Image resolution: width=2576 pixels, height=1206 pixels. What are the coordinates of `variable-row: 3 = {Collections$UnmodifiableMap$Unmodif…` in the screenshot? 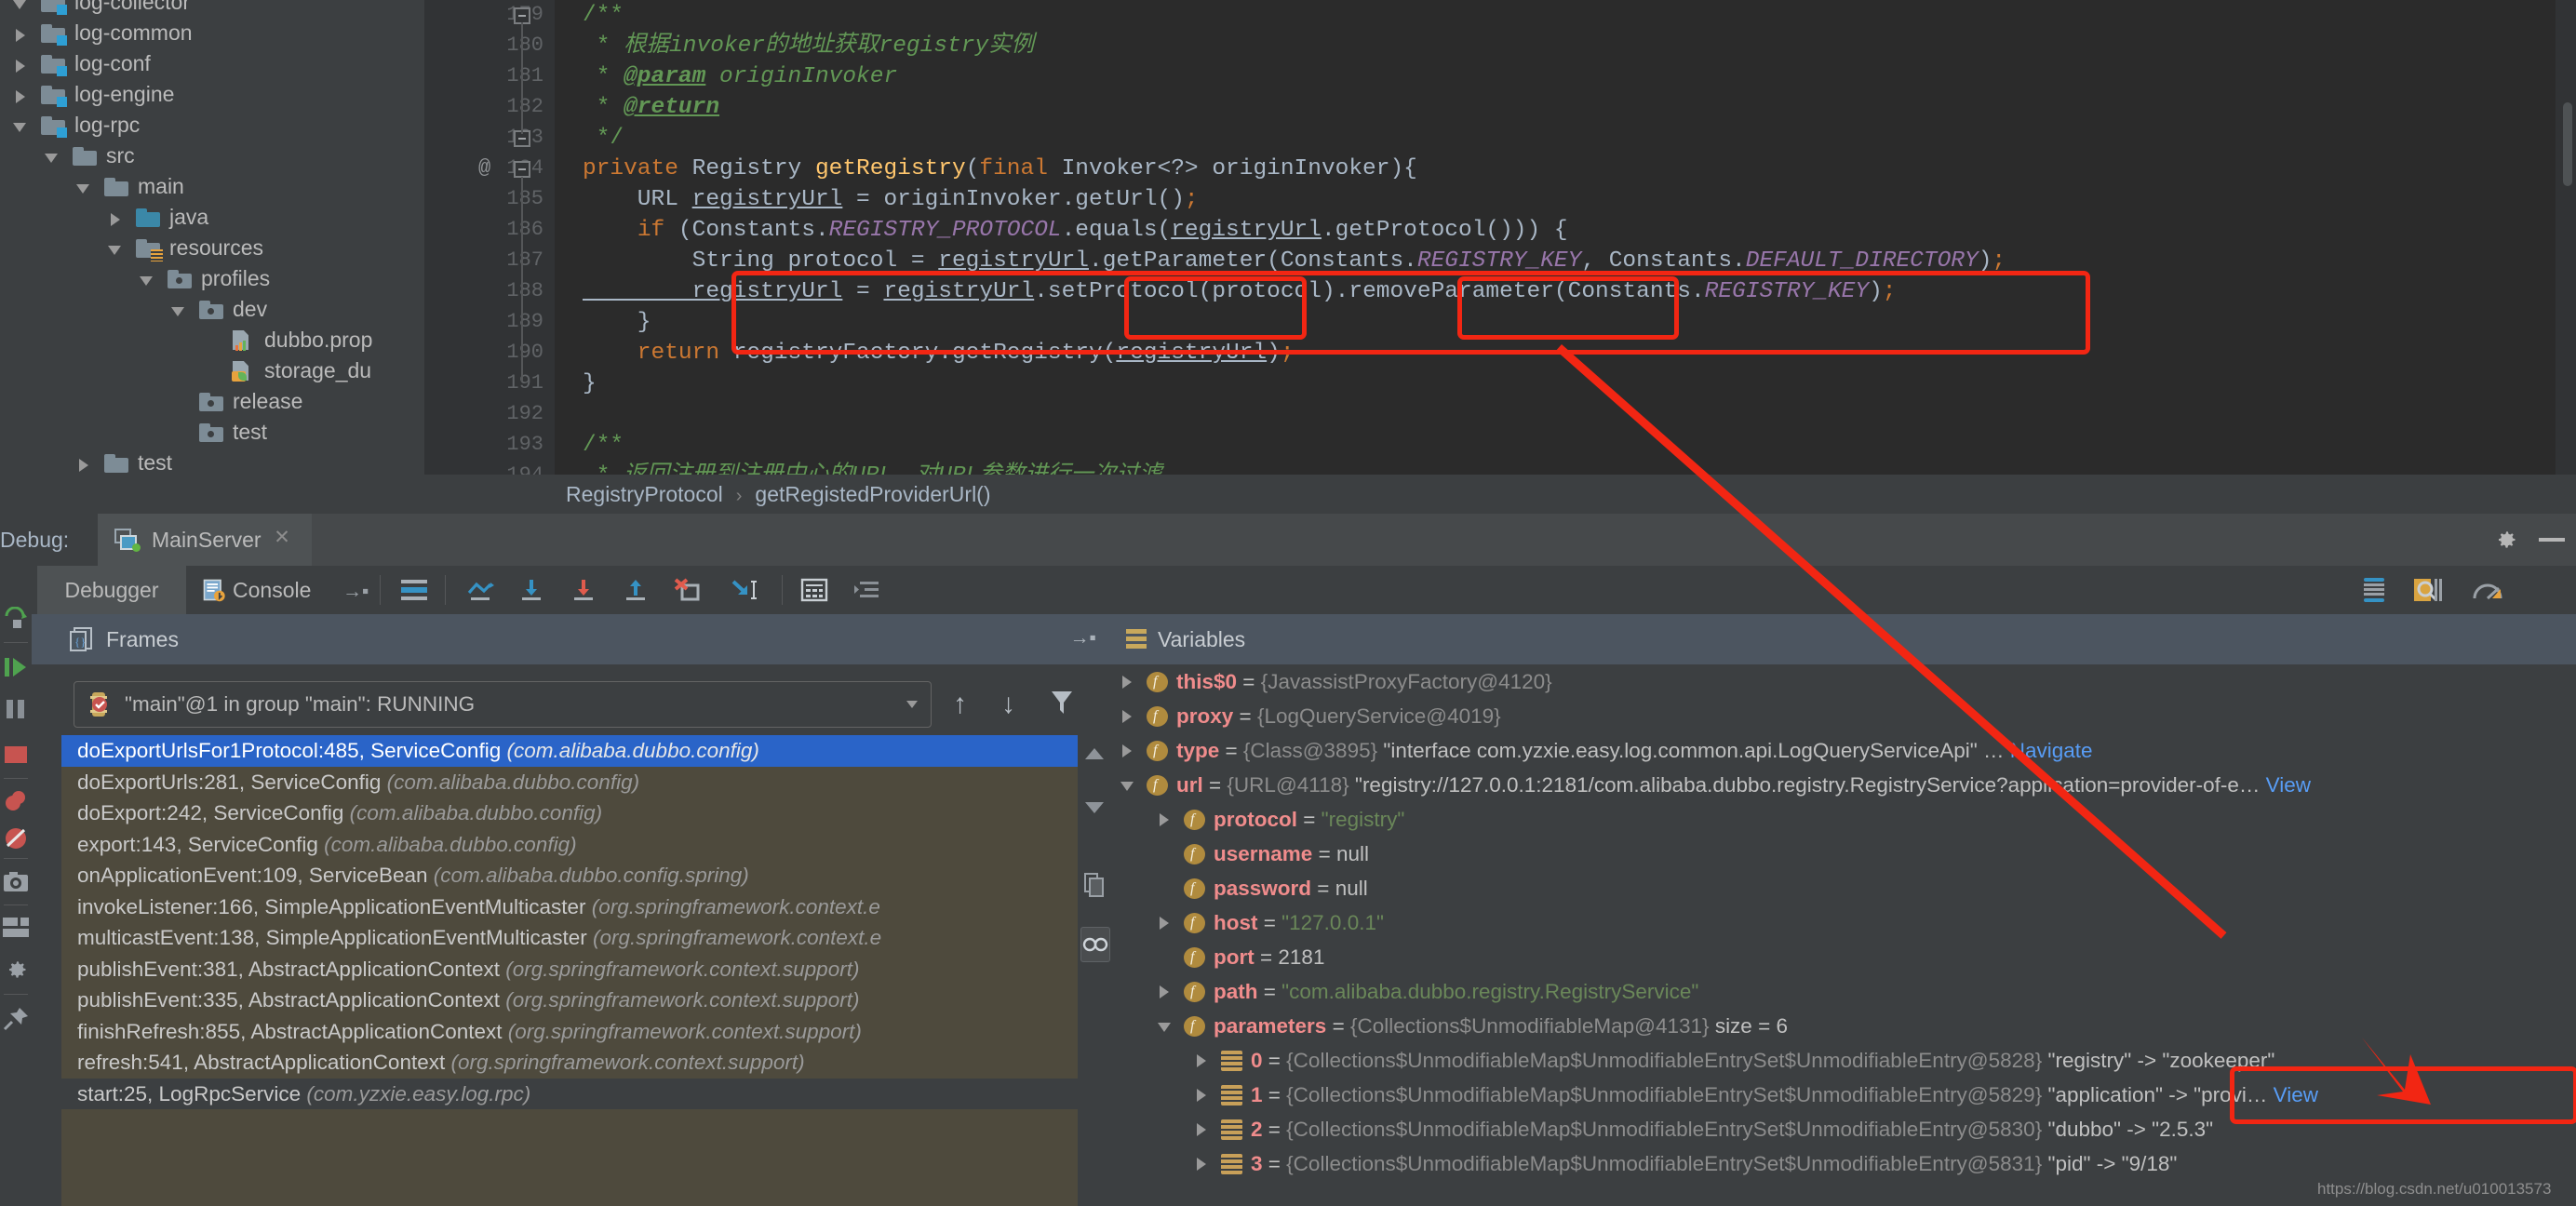 It's located at (1843, 1163).